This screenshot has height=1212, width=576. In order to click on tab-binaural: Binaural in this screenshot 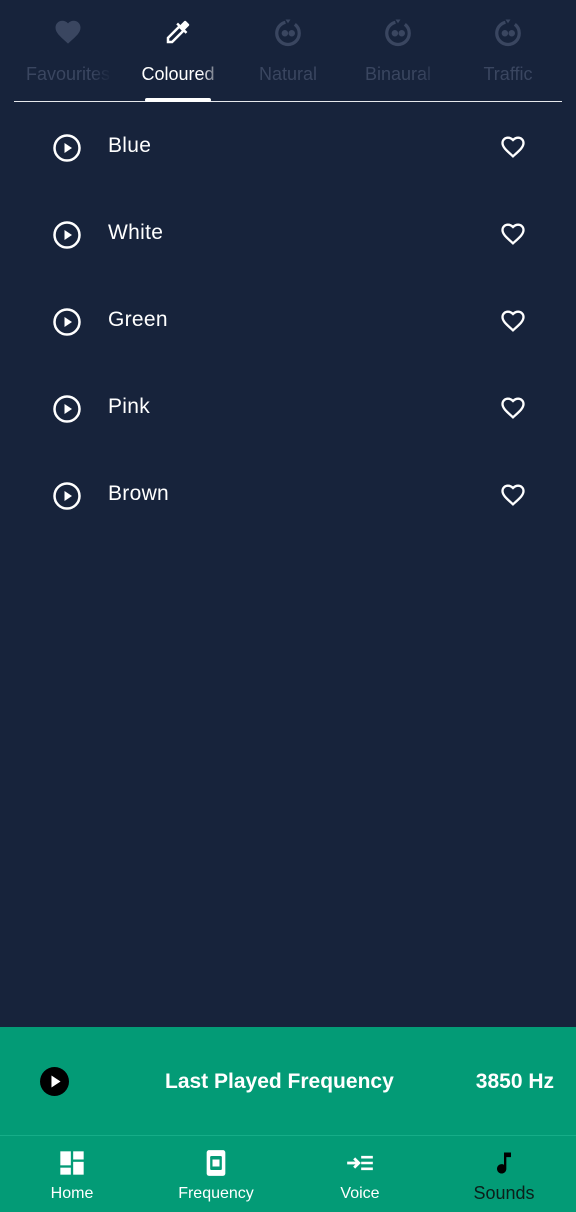, I will do `click(398, 50)`.